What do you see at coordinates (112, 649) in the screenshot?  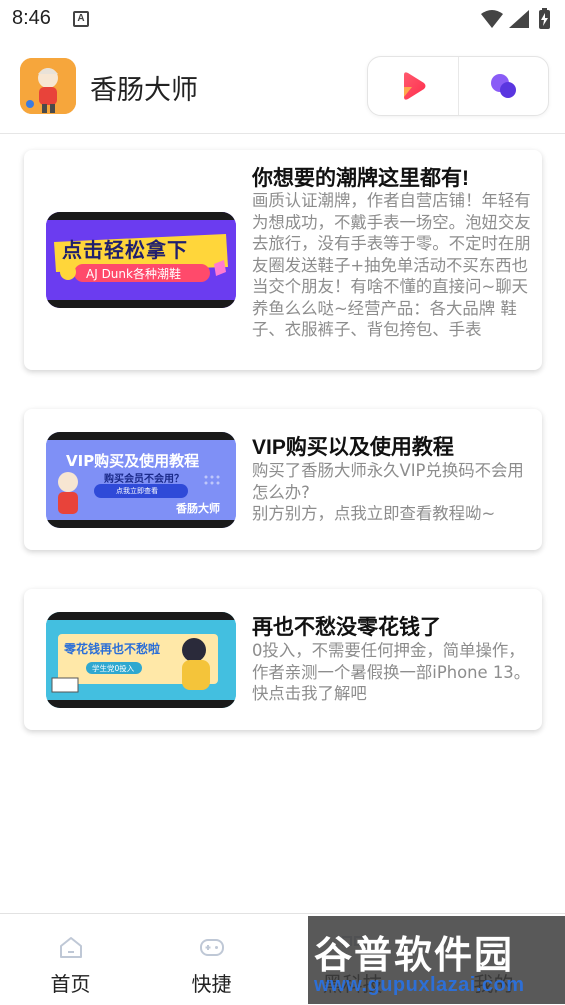 I see `banner-main-text: 零花钱再也不愁啦` at bounding box center [112, 649].